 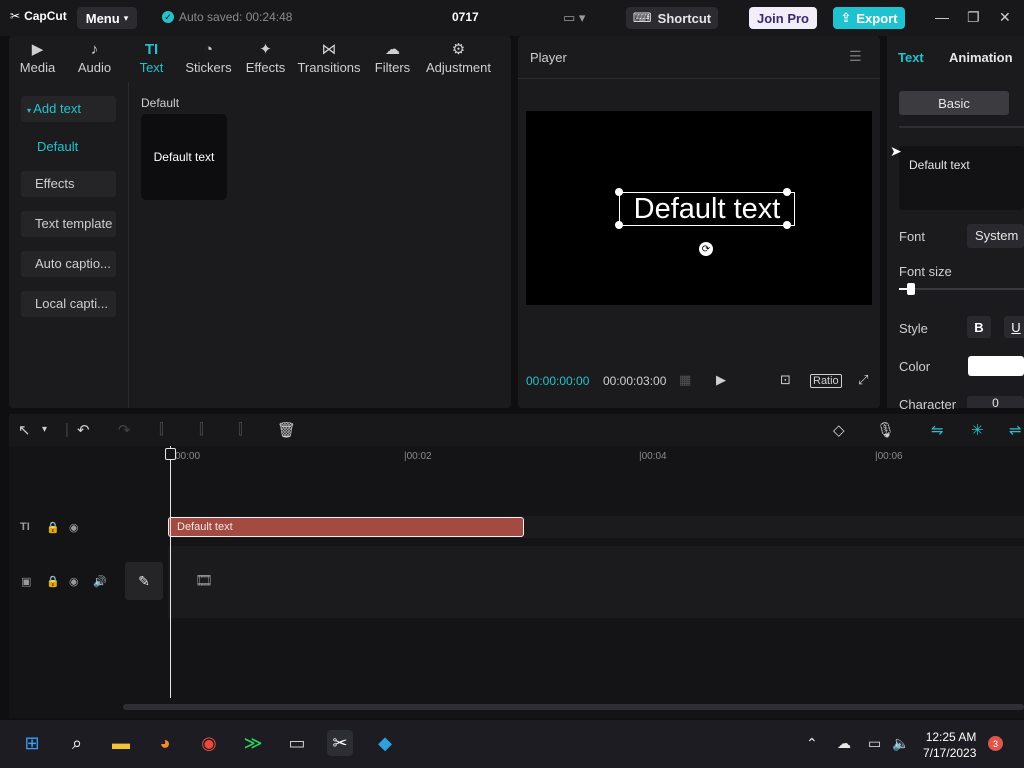 I want to click on close-icon: ✕, so click(x=1005, y=17).